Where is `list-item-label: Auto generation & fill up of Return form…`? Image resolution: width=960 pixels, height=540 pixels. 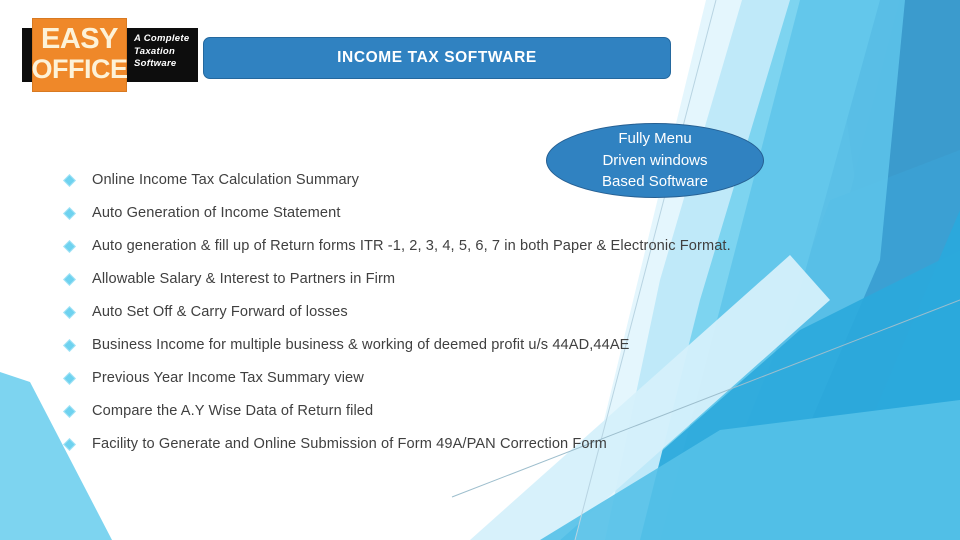
list-item-label: Auto generation & fill up of Return form… is located at coordinates (411, 246).